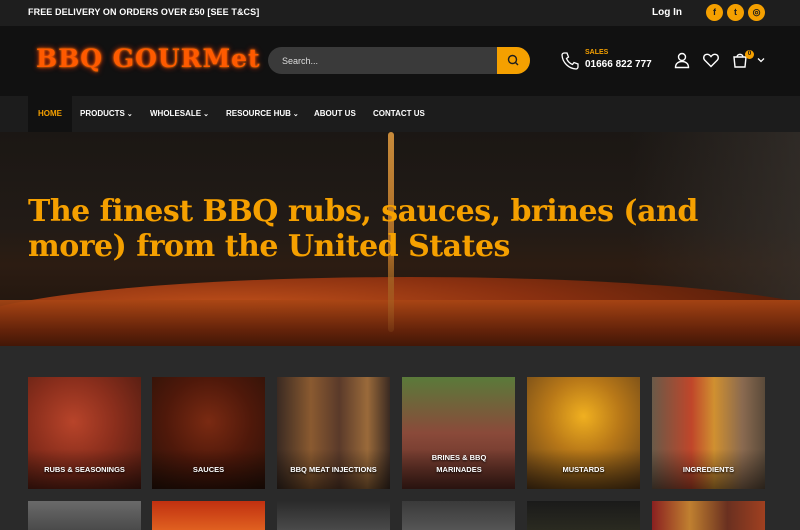 Image resolution: width=800 pixels, height=530 pixels. Describe the element at coordinates (176, 113) in the screenshot. I see `nav-wholesale-label: WHOLESALE` at that location.